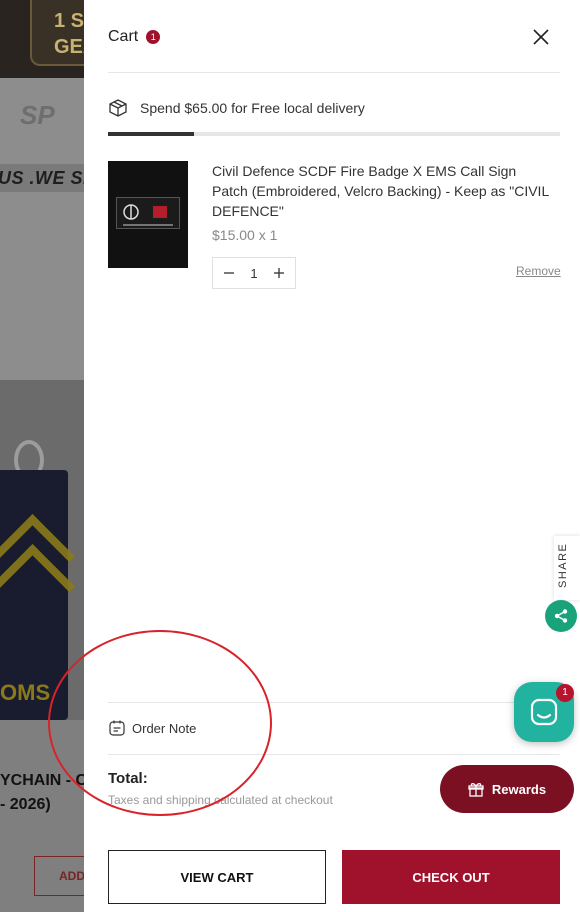  I want to click on shipping-text: Spend $65.00 for Free local delivery, so click(252, 108).